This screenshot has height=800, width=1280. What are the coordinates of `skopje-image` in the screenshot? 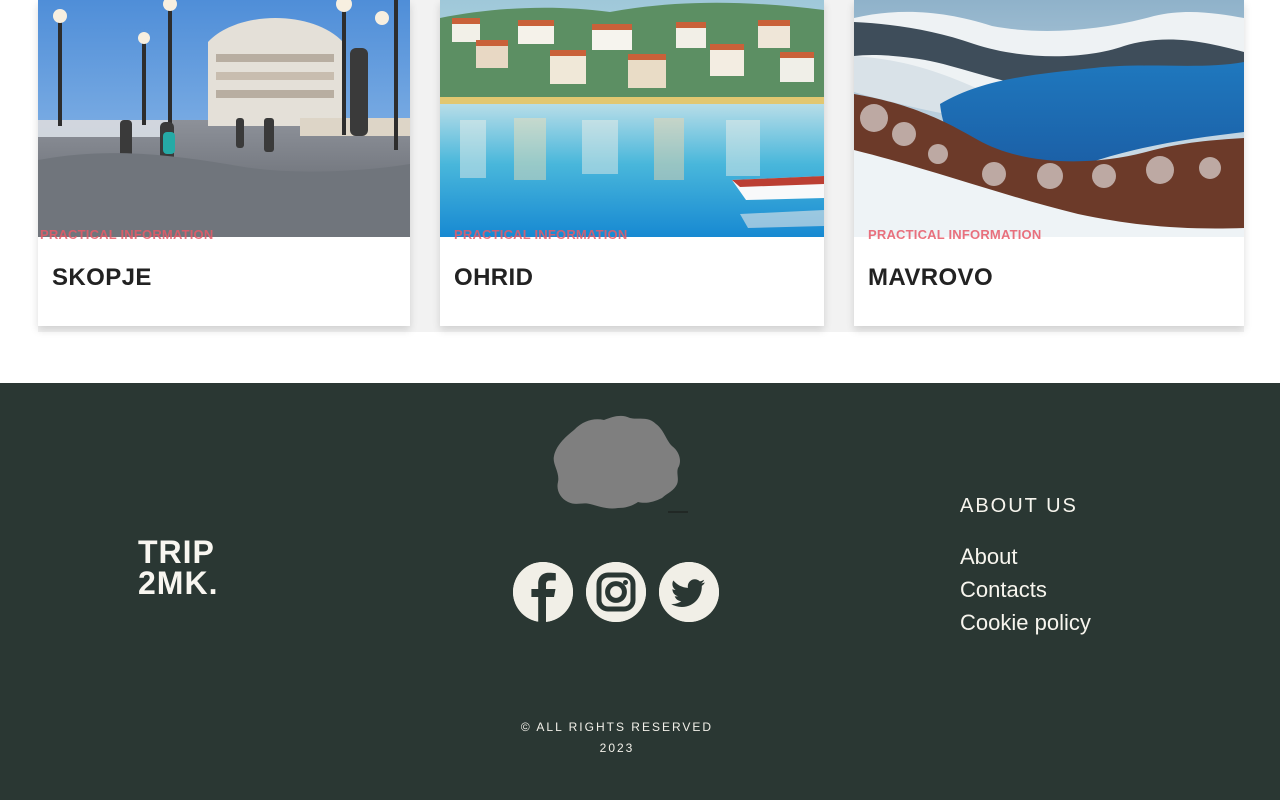 It's located at (224, 118).